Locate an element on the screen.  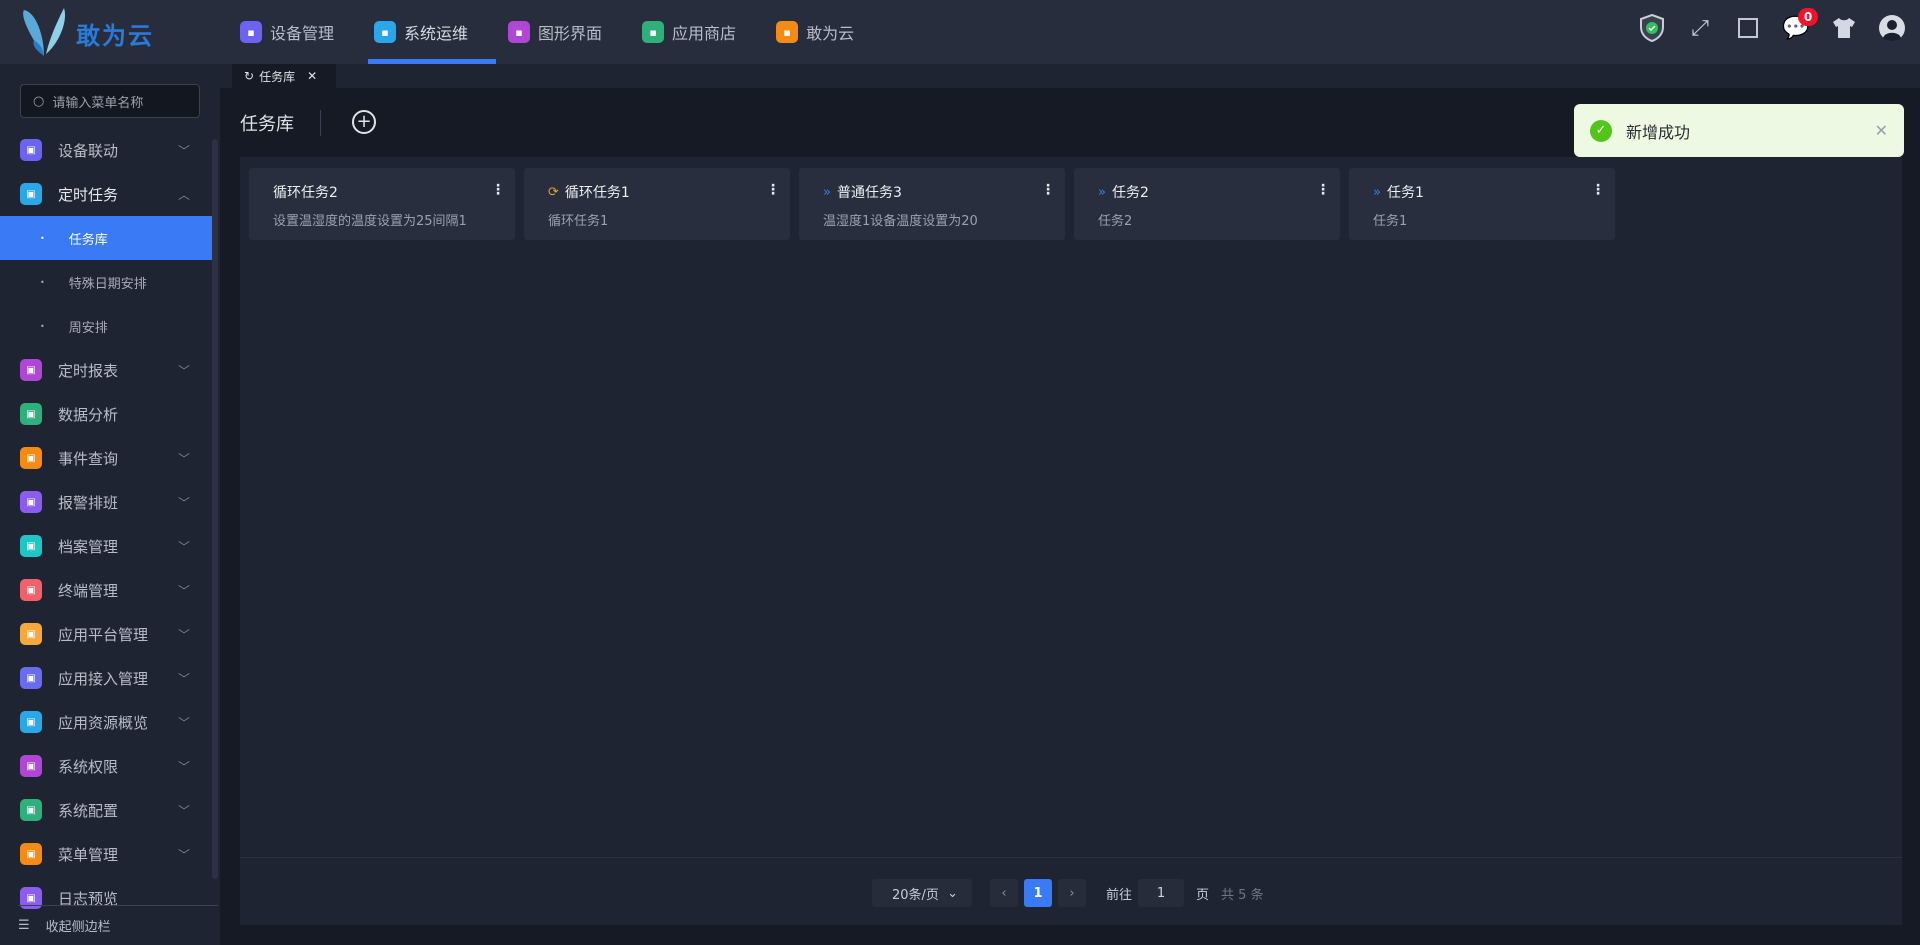
topnav-item: ▪ 敢为云 is located at coordinates (822, 32).